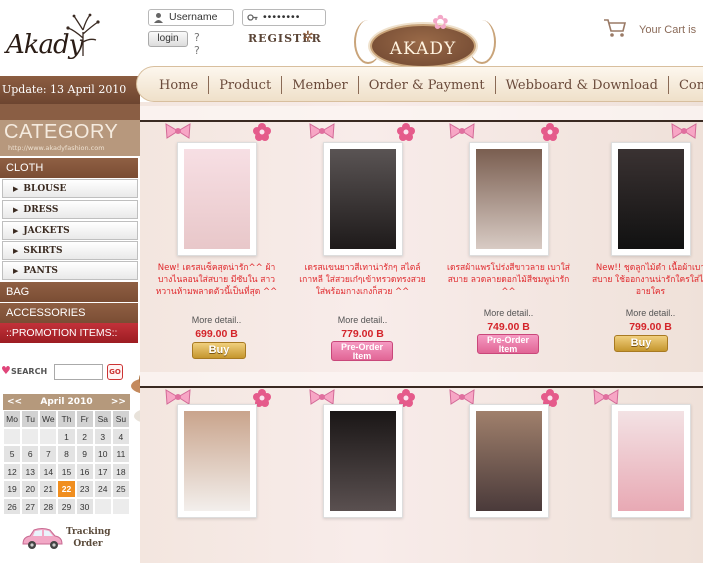 The height and width of the screenshot is (563, 703). I want to click on nav-order-payment: Order & Payment, so click(427, 85).